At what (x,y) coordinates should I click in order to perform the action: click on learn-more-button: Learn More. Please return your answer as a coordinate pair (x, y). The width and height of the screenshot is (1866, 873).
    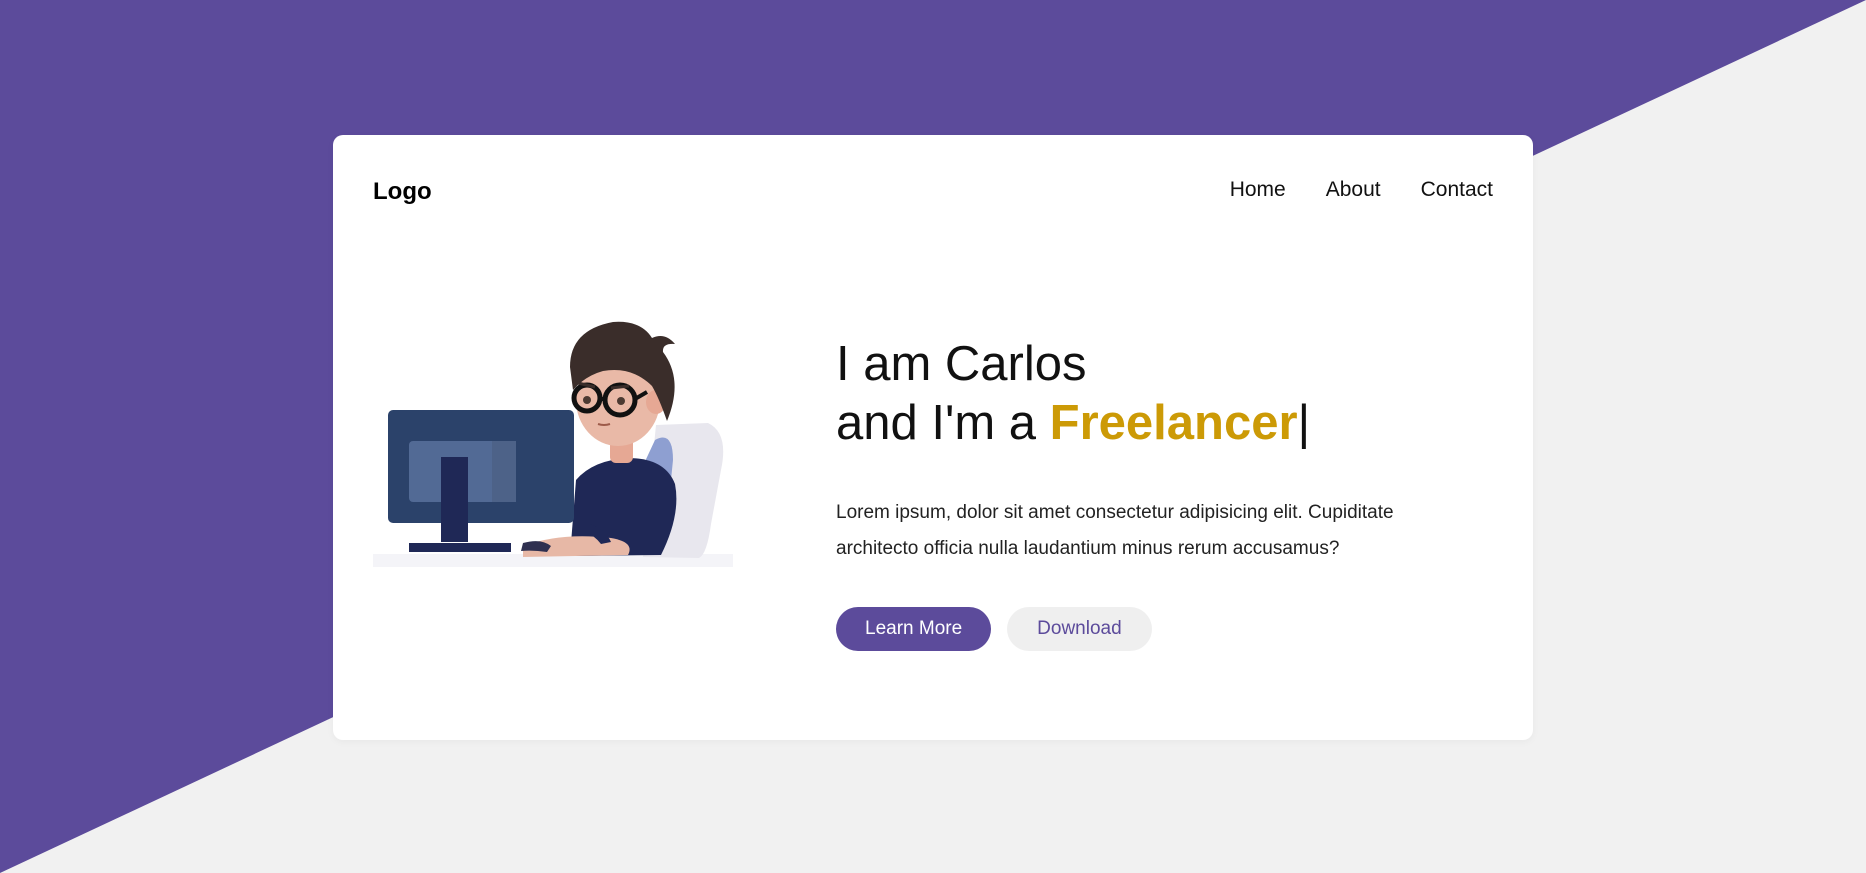
    Looking at the image, I should click on (914, 629).